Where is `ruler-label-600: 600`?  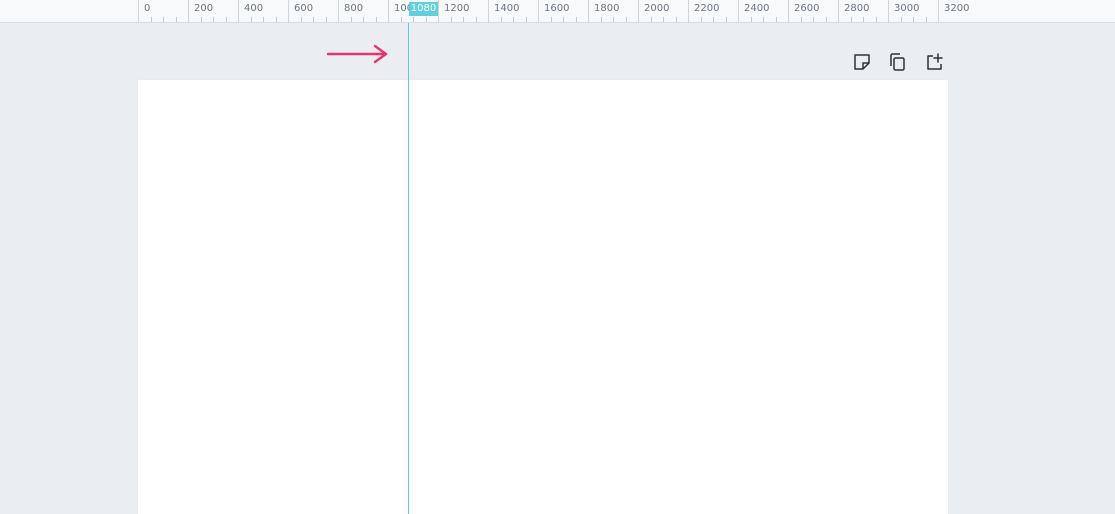 ruler-label-600: 600 is located at coordinates (304, 8).